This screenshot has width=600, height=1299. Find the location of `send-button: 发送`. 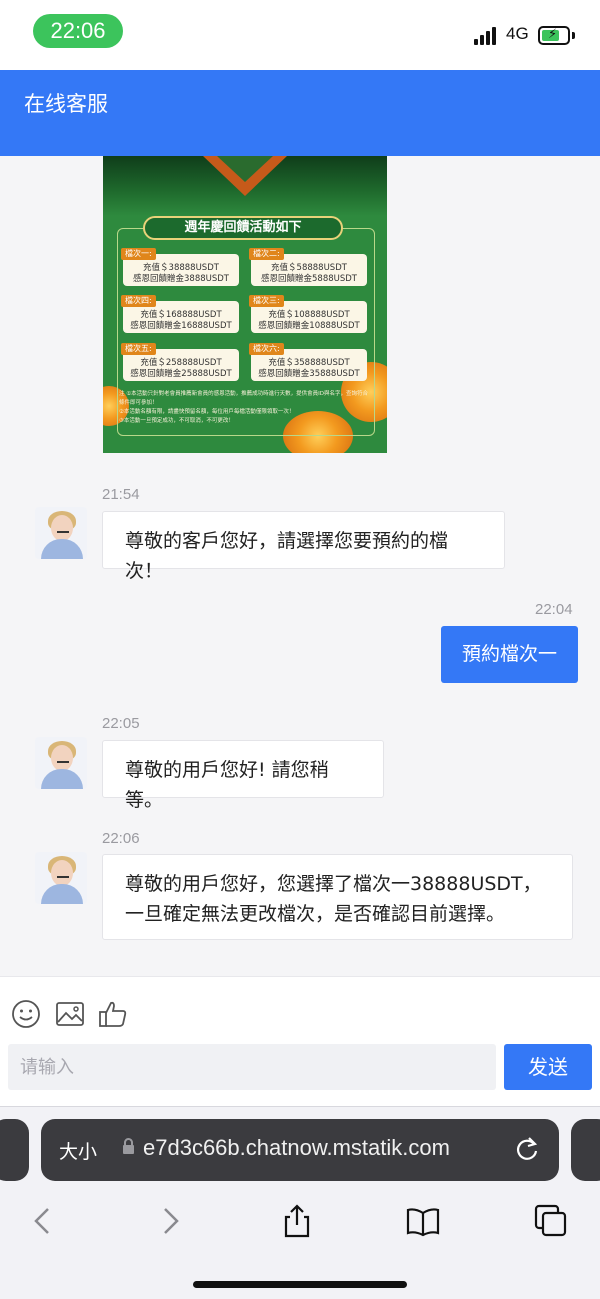

send-button: 发送 is located at coordinates (548, 1067).